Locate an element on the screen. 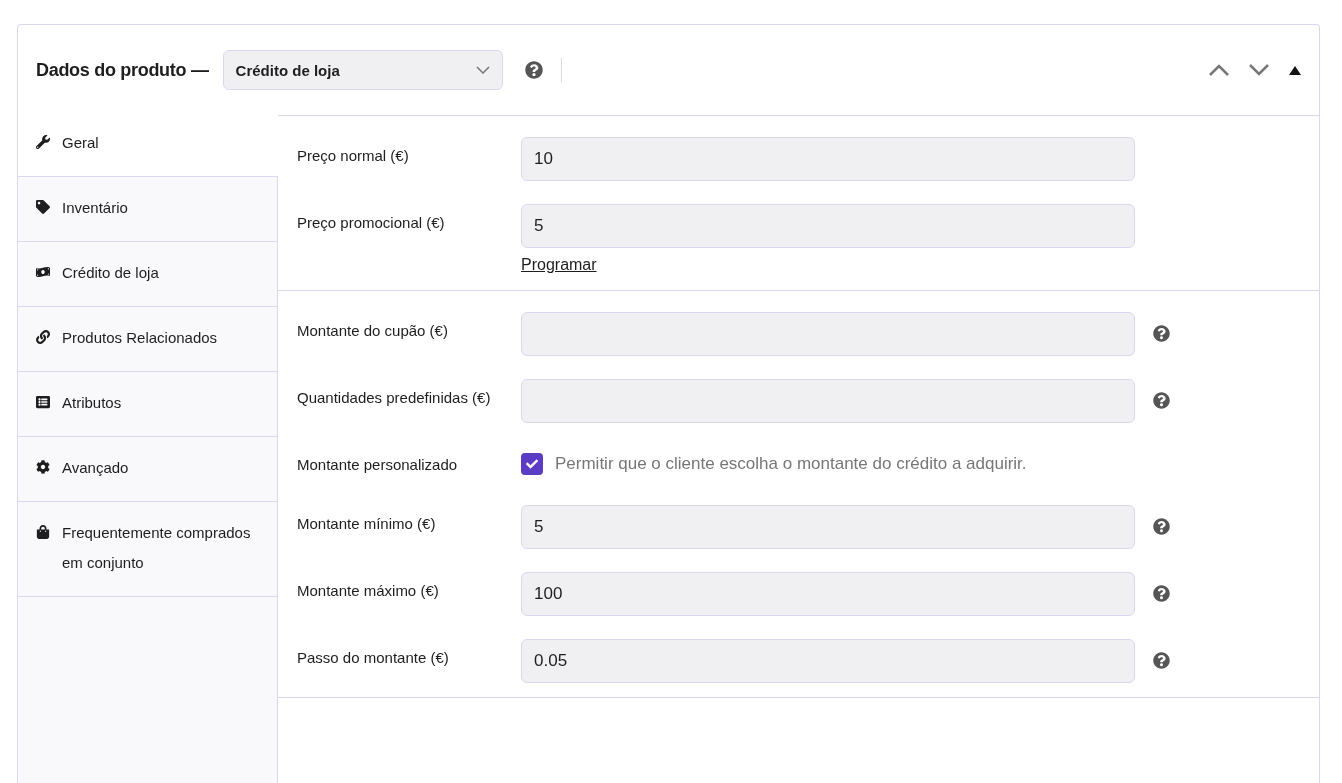  text-field: 0.05 is located at coordinates (828, 661).